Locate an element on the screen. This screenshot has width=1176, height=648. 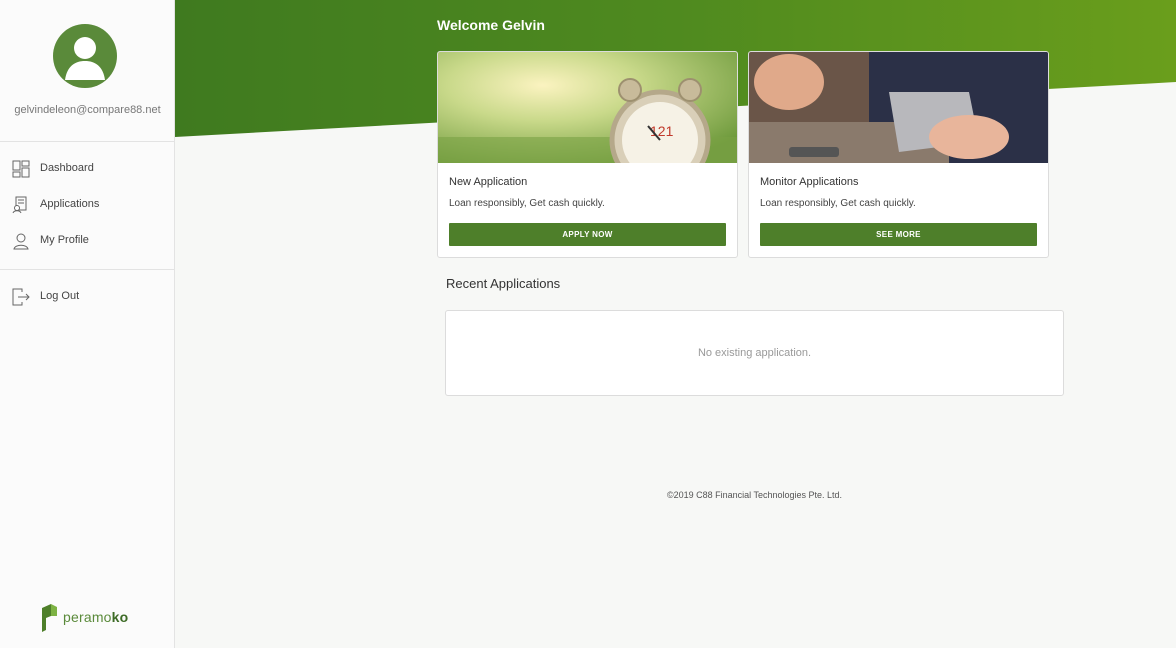
logo-mark-icon is located at coordinates (49, 618).